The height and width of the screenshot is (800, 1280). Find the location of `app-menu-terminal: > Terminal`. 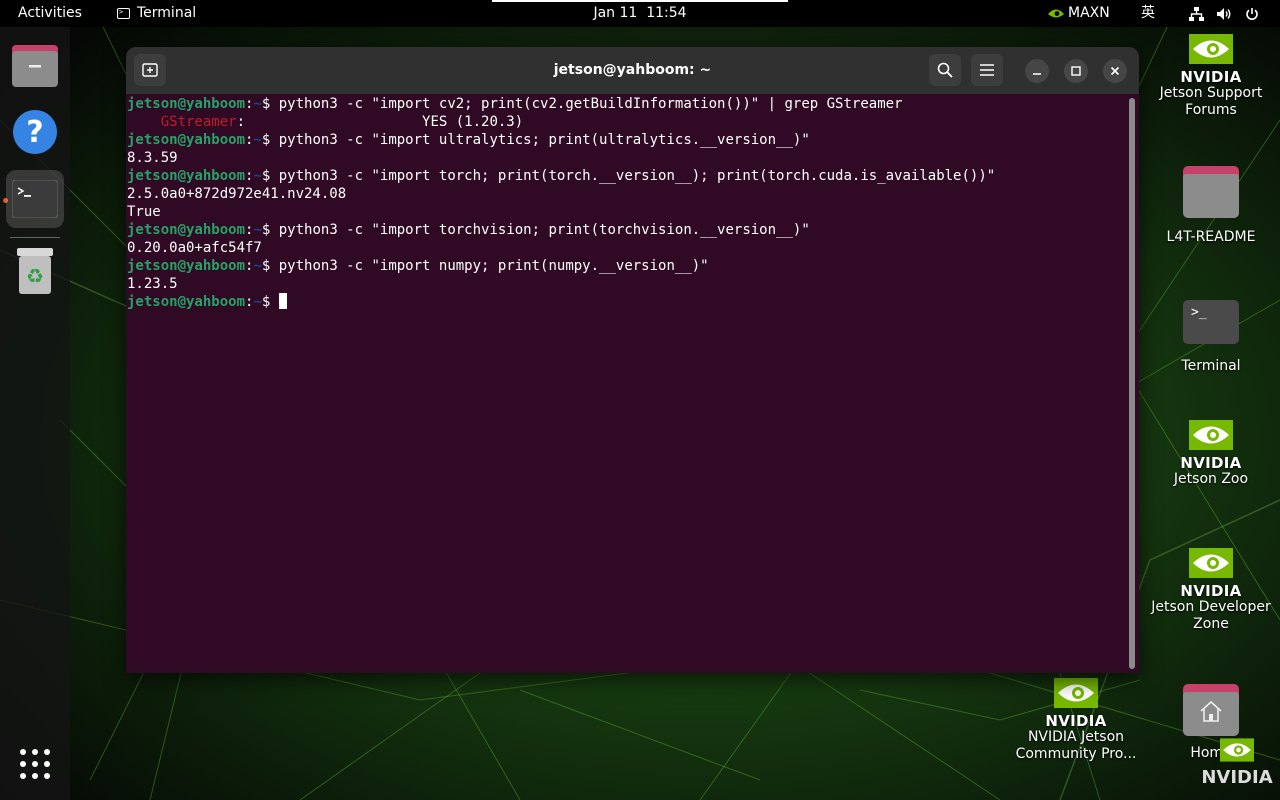

app-menu-terminal: > Terminal is located at coordinates (156, 13).